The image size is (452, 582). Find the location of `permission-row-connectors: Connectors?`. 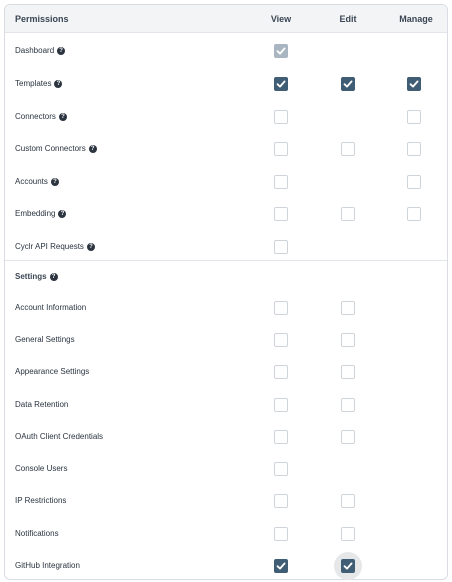

permission-row-connectors: Connectors? is located at coordinates (226, 118).